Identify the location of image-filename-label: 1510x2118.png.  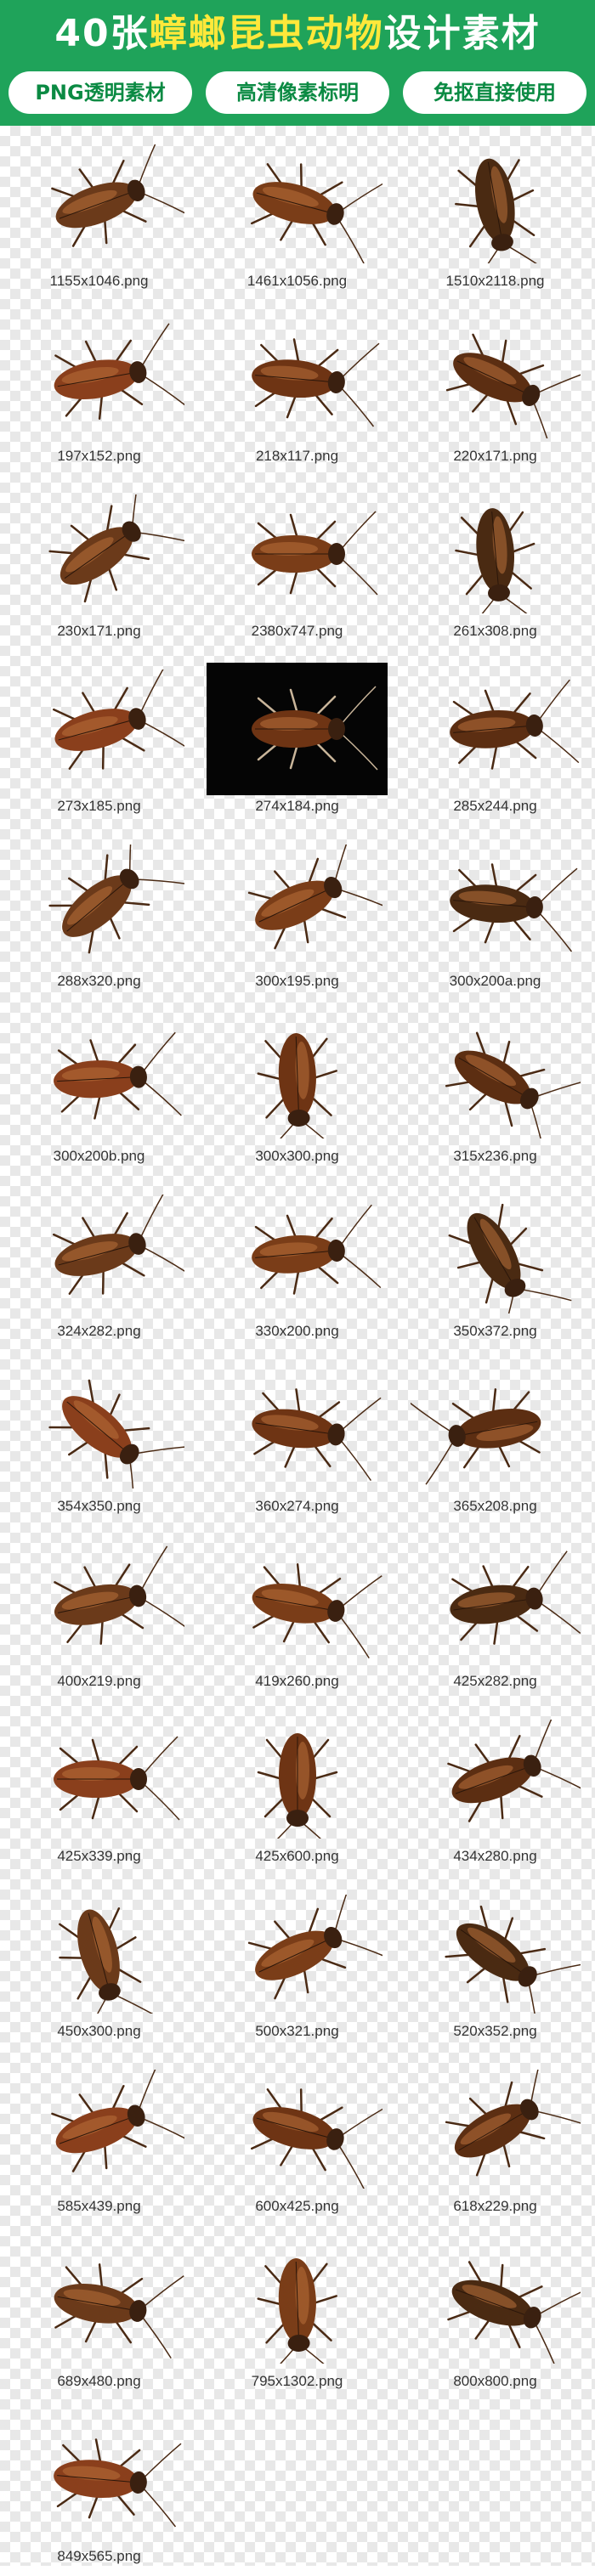
(495, 281).